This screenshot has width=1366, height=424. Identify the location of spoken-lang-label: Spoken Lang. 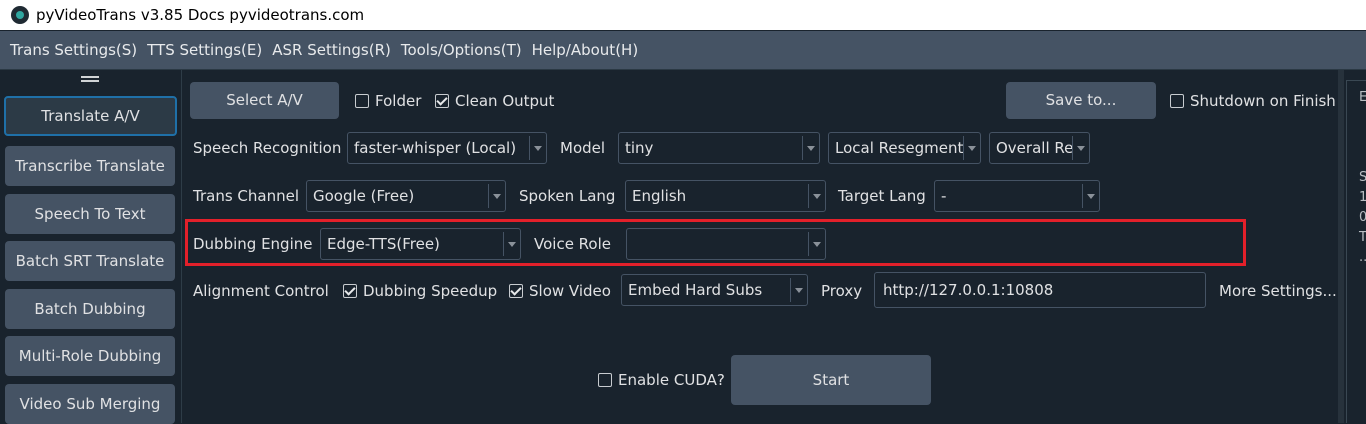
(567, 196).